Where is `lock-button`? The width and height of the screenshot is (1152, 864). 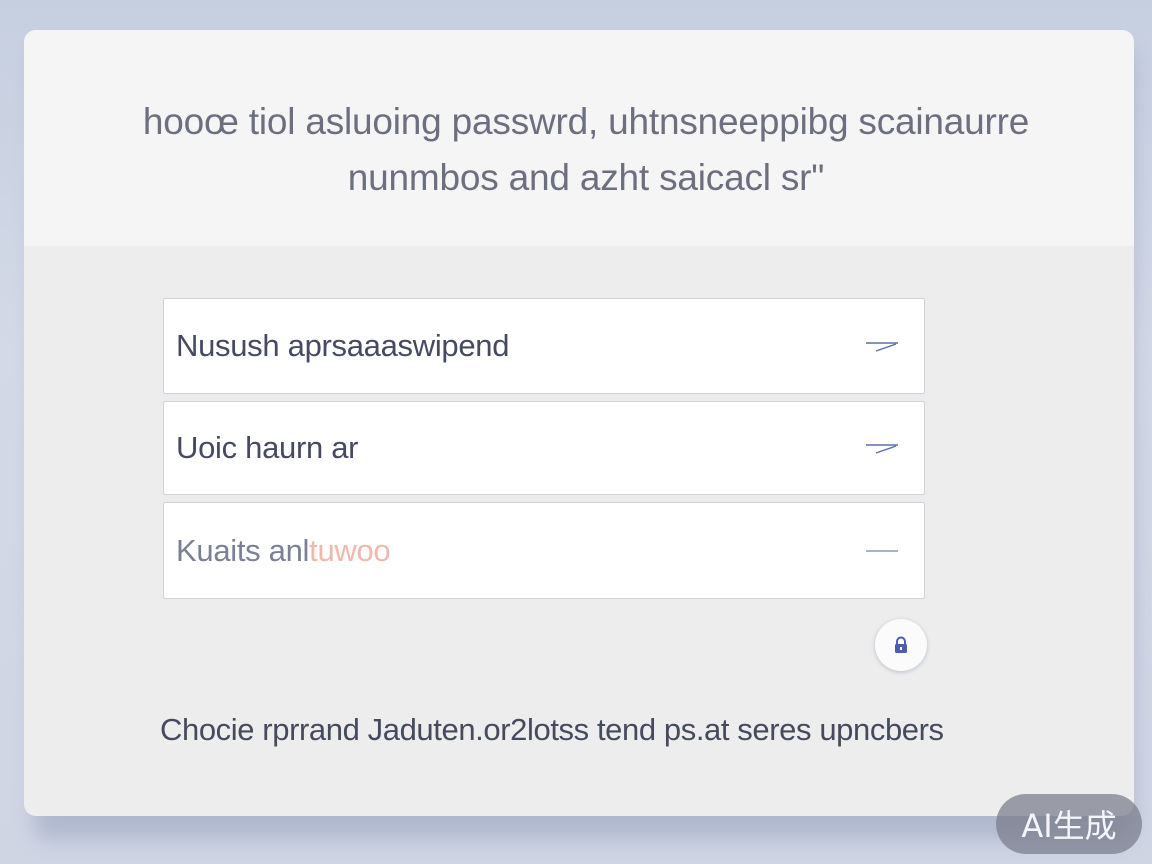 lock-button is located at coordinates (901, 645).